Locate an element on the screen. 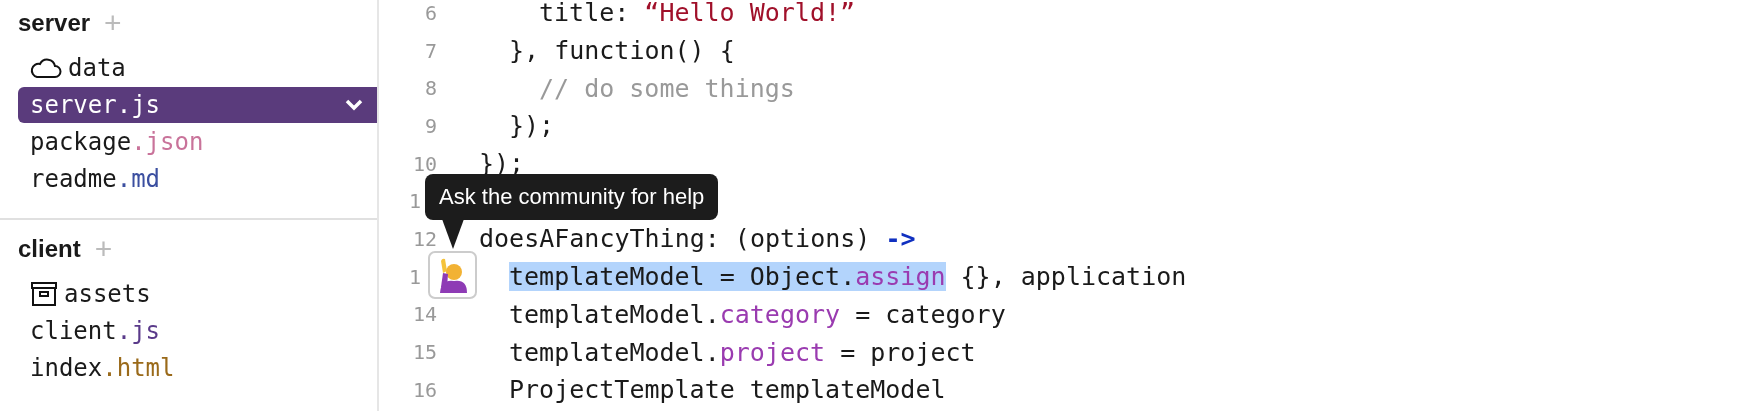 This screenshot has width=1761, height=411. file-item: readme.md is located at coordinates (197, 179).